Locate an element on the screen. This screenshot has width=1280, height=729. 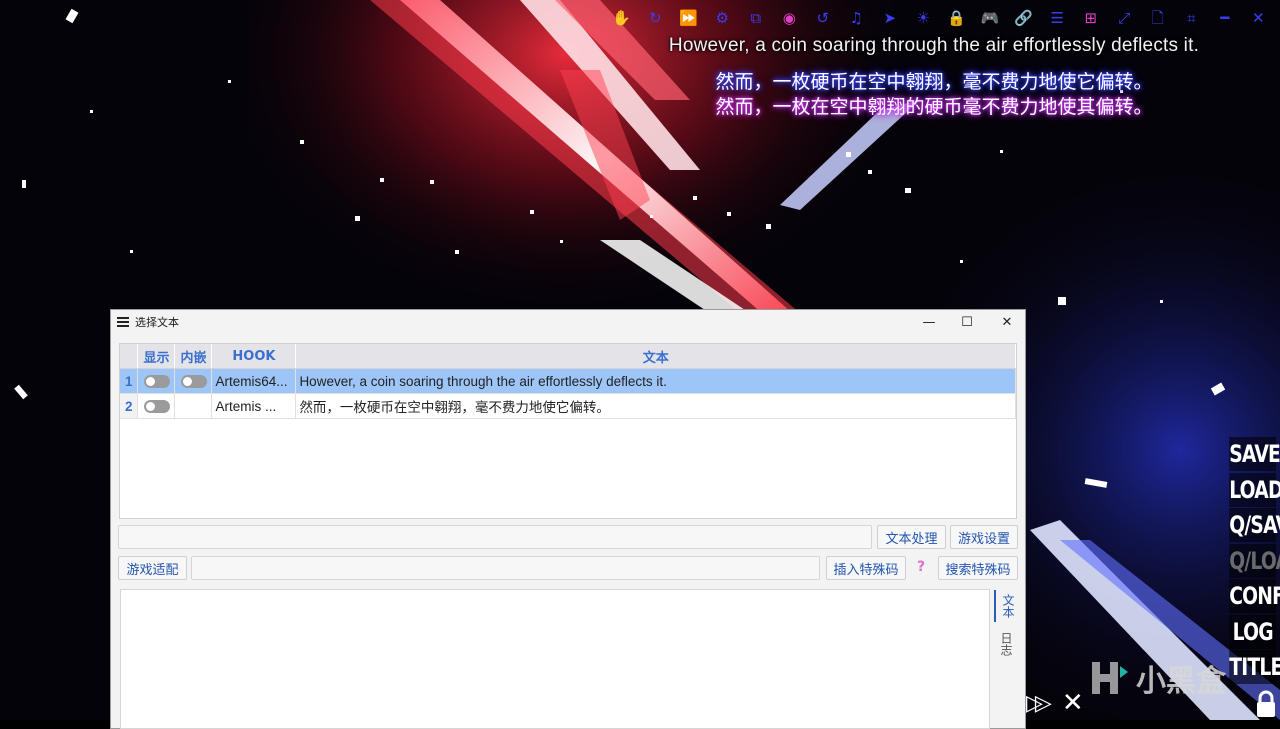
windows-icon-glyph: ⊞ is located at coordinates (1091, 18).